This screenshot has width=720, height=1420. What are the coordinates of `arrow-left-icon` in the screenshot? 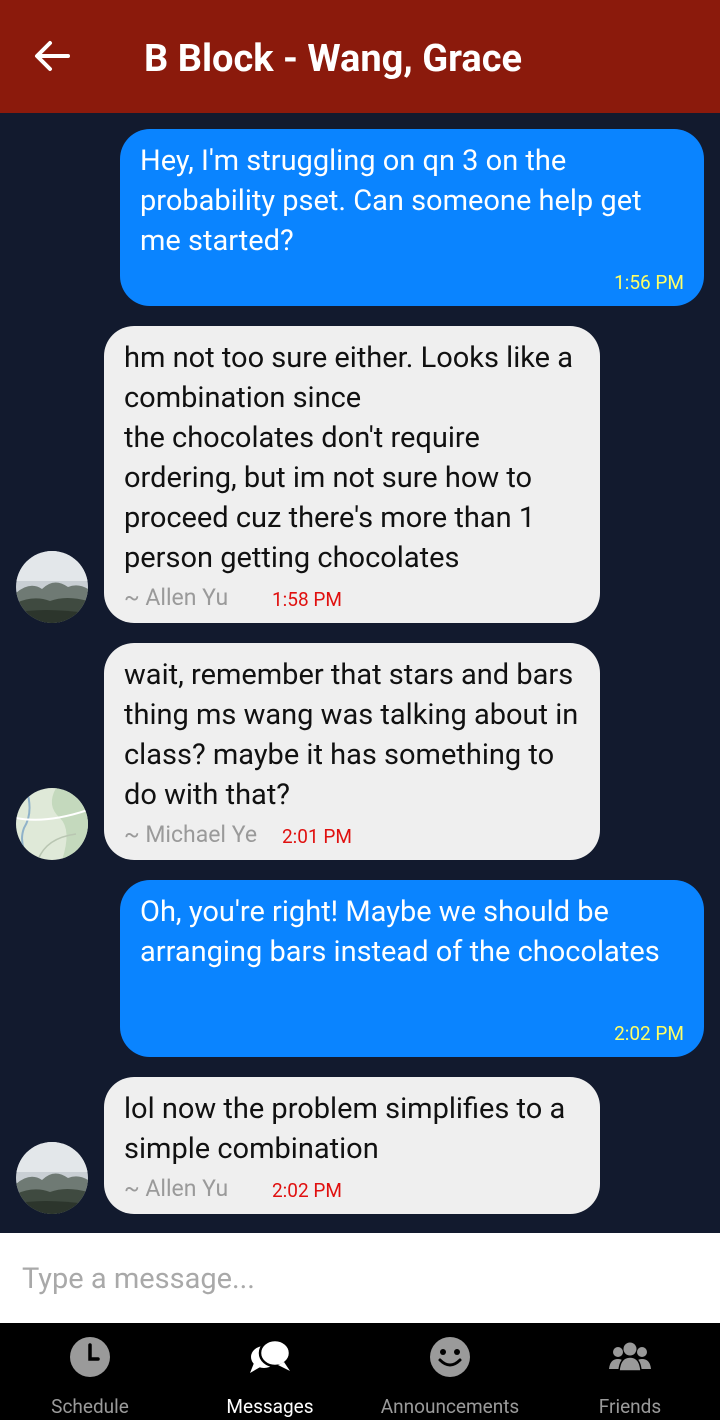 It's located at (52, 56).